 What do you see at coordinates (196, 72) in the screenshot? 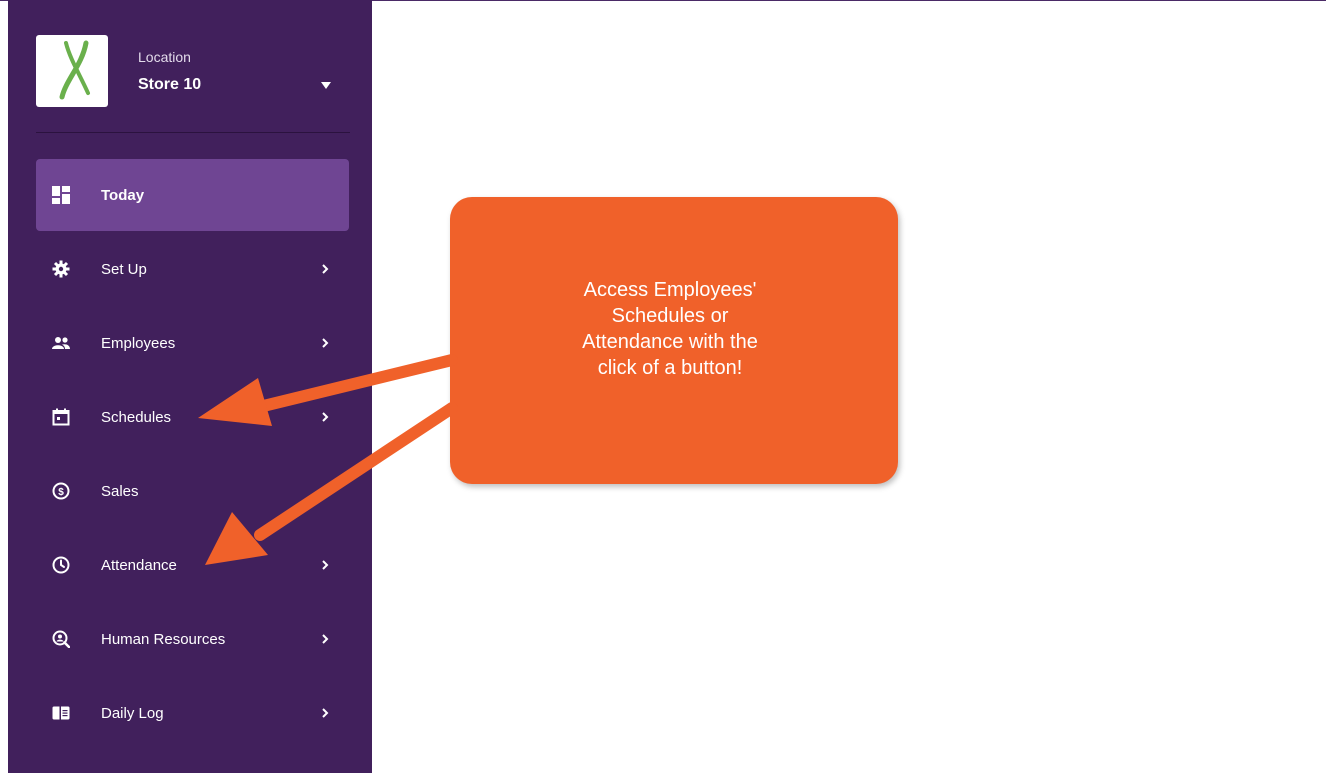
I see `location-selector: Location Store 10` at bounding box center [196, 72].